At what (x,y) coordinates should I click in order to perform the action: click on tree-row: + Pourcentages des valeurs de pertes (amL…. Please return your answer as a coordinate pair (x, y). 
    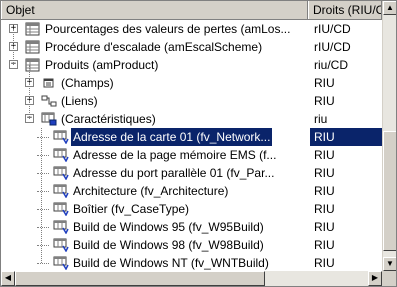
    Looking at the image, I should click on (191, 29).